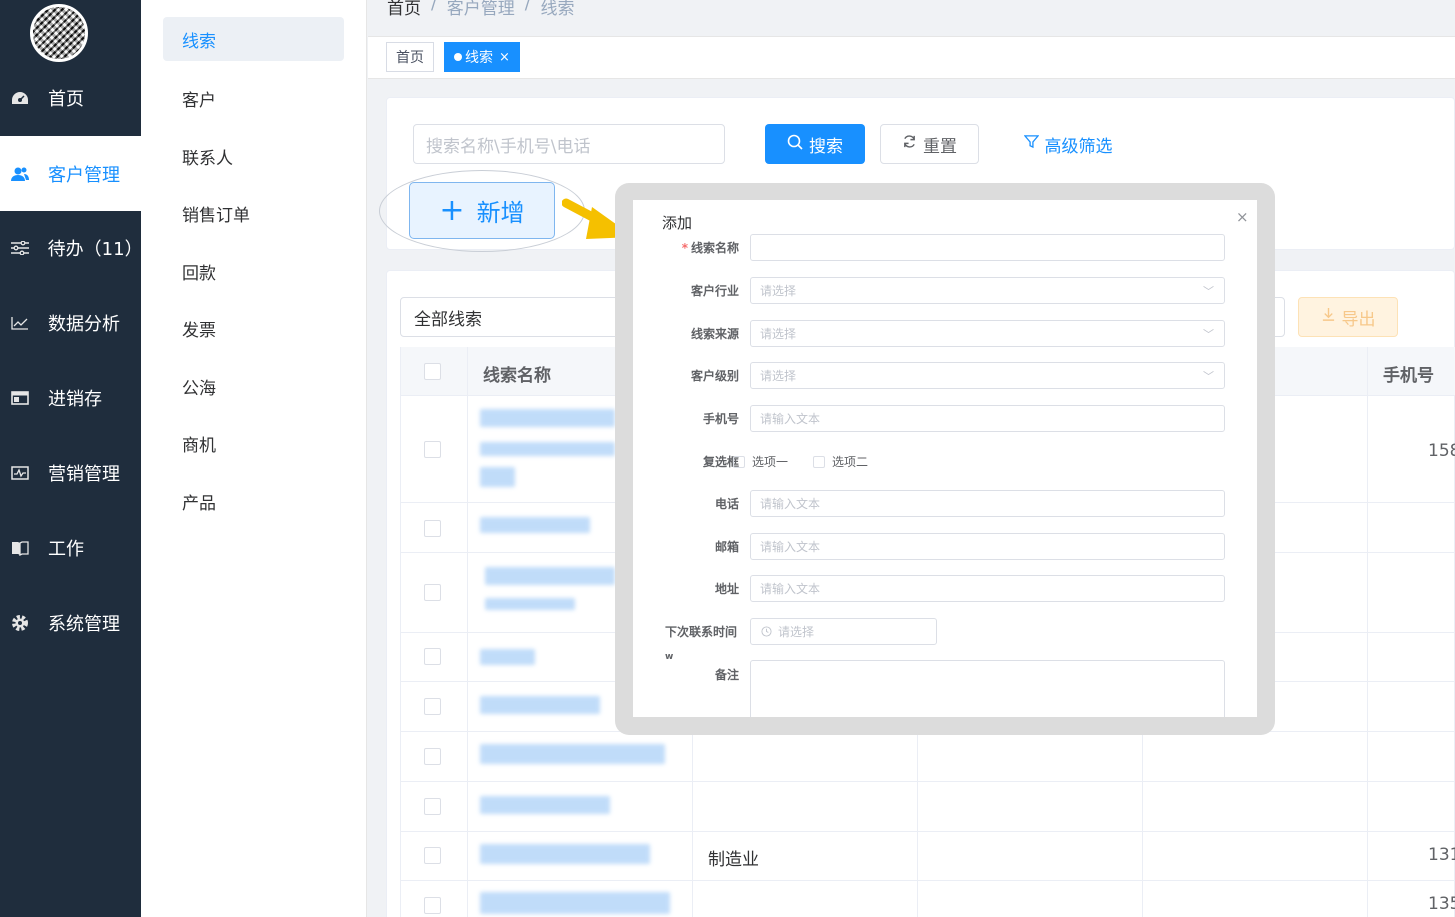 This screenshot has width=1455, height=917. I want to click on lead-name-input, so click(987, 247).